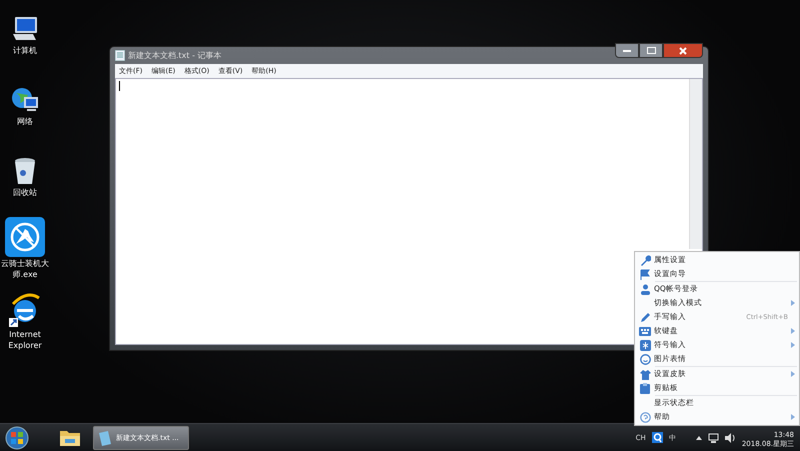 This screenshot has width=800, height=451. What do you see at coordinates (25, 310) in the screenshot?
I see `browser-icon` at bounding box center [25, 310].